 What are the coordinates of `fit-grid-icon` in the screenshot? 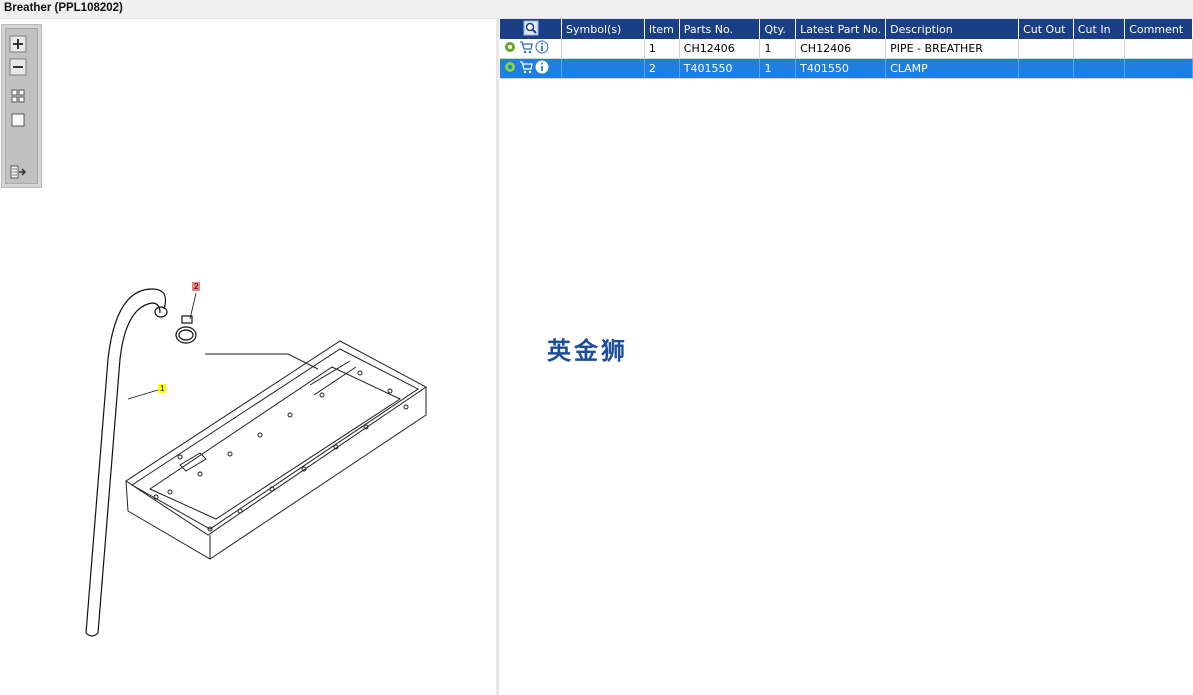 It's located at (18, 96).